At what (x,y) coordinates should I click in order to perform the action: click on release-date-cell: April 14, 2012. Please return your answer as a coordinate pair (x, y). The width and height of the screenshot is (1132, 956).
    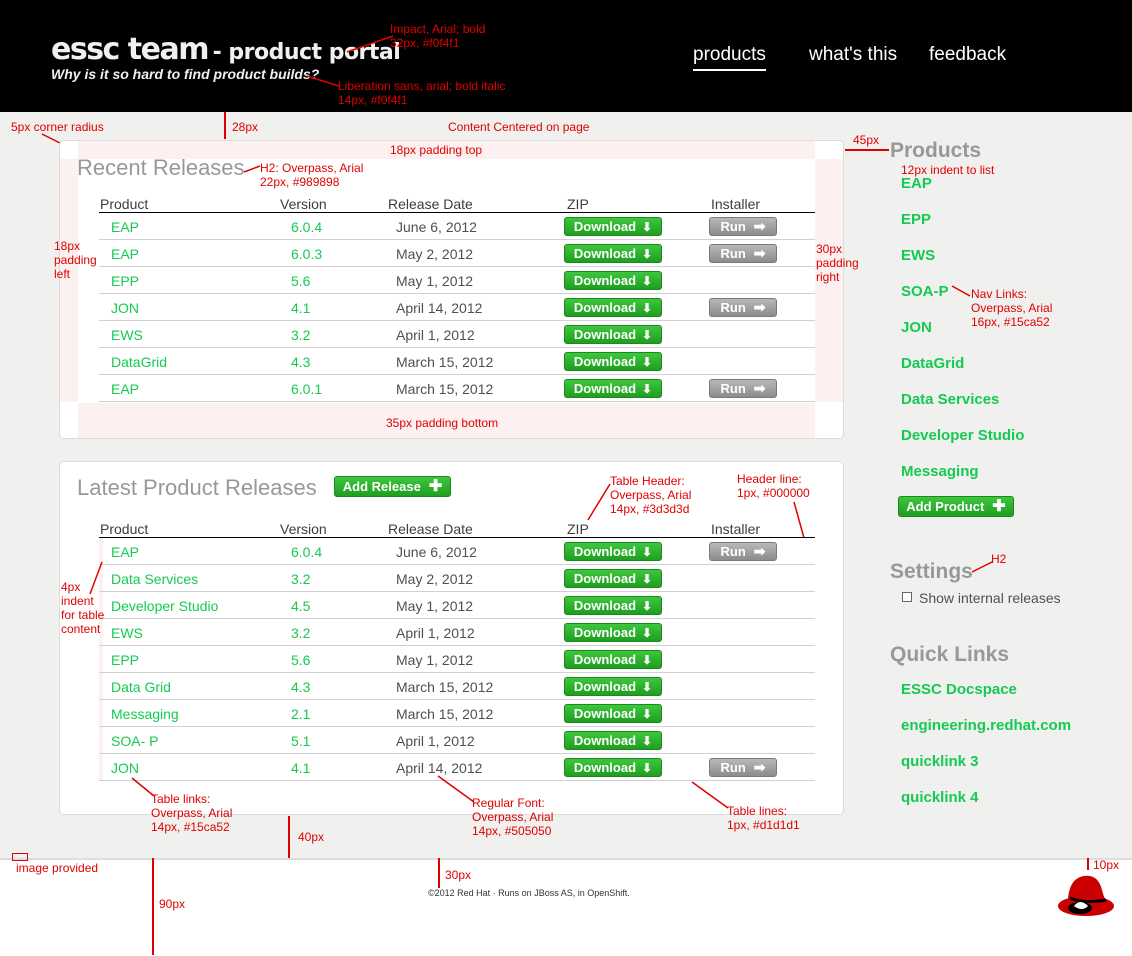
    Looking at the image, I should click on (439, 308).